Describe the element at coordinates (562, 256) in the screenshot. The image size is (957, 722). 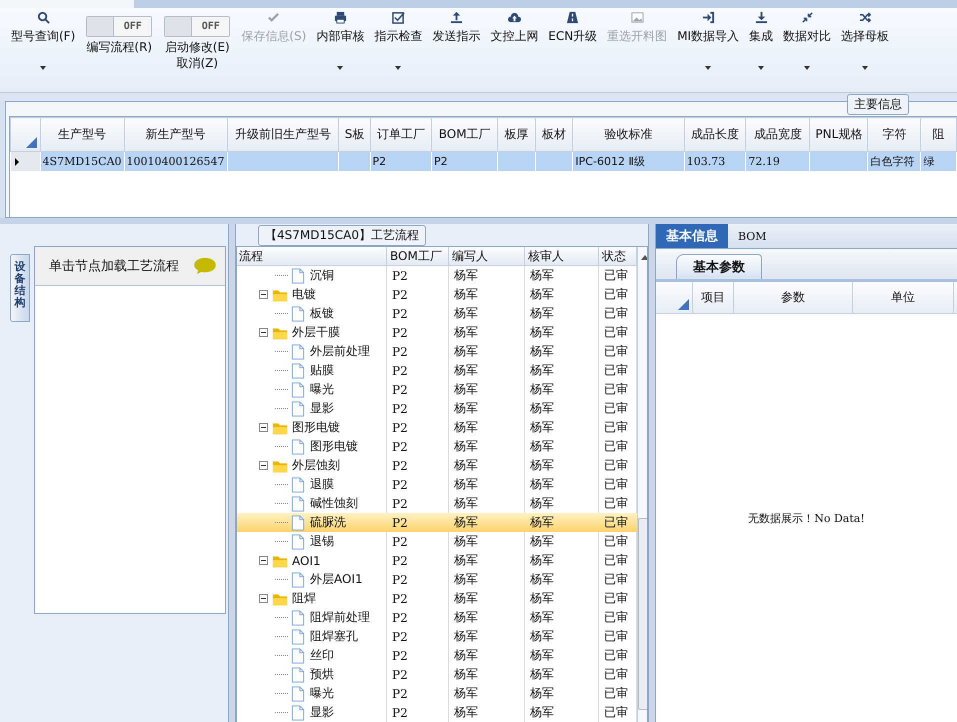
I see `column-header: 核审人` at that location.